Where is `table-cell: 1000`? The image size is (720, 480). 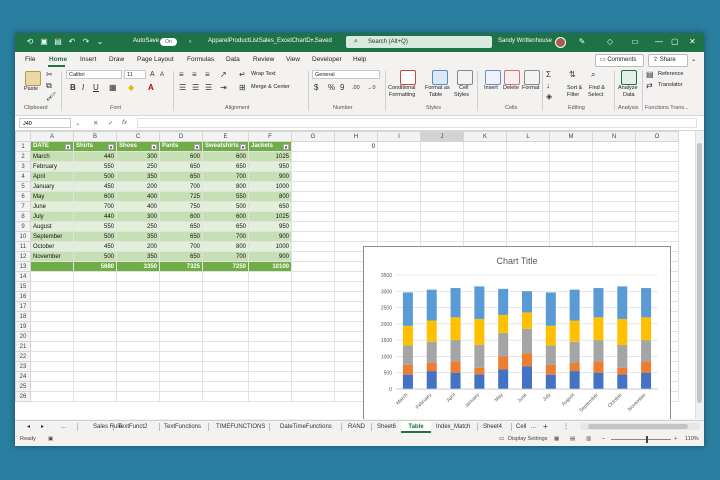
table-cell: 1000 is located at coordinates (270, 186).